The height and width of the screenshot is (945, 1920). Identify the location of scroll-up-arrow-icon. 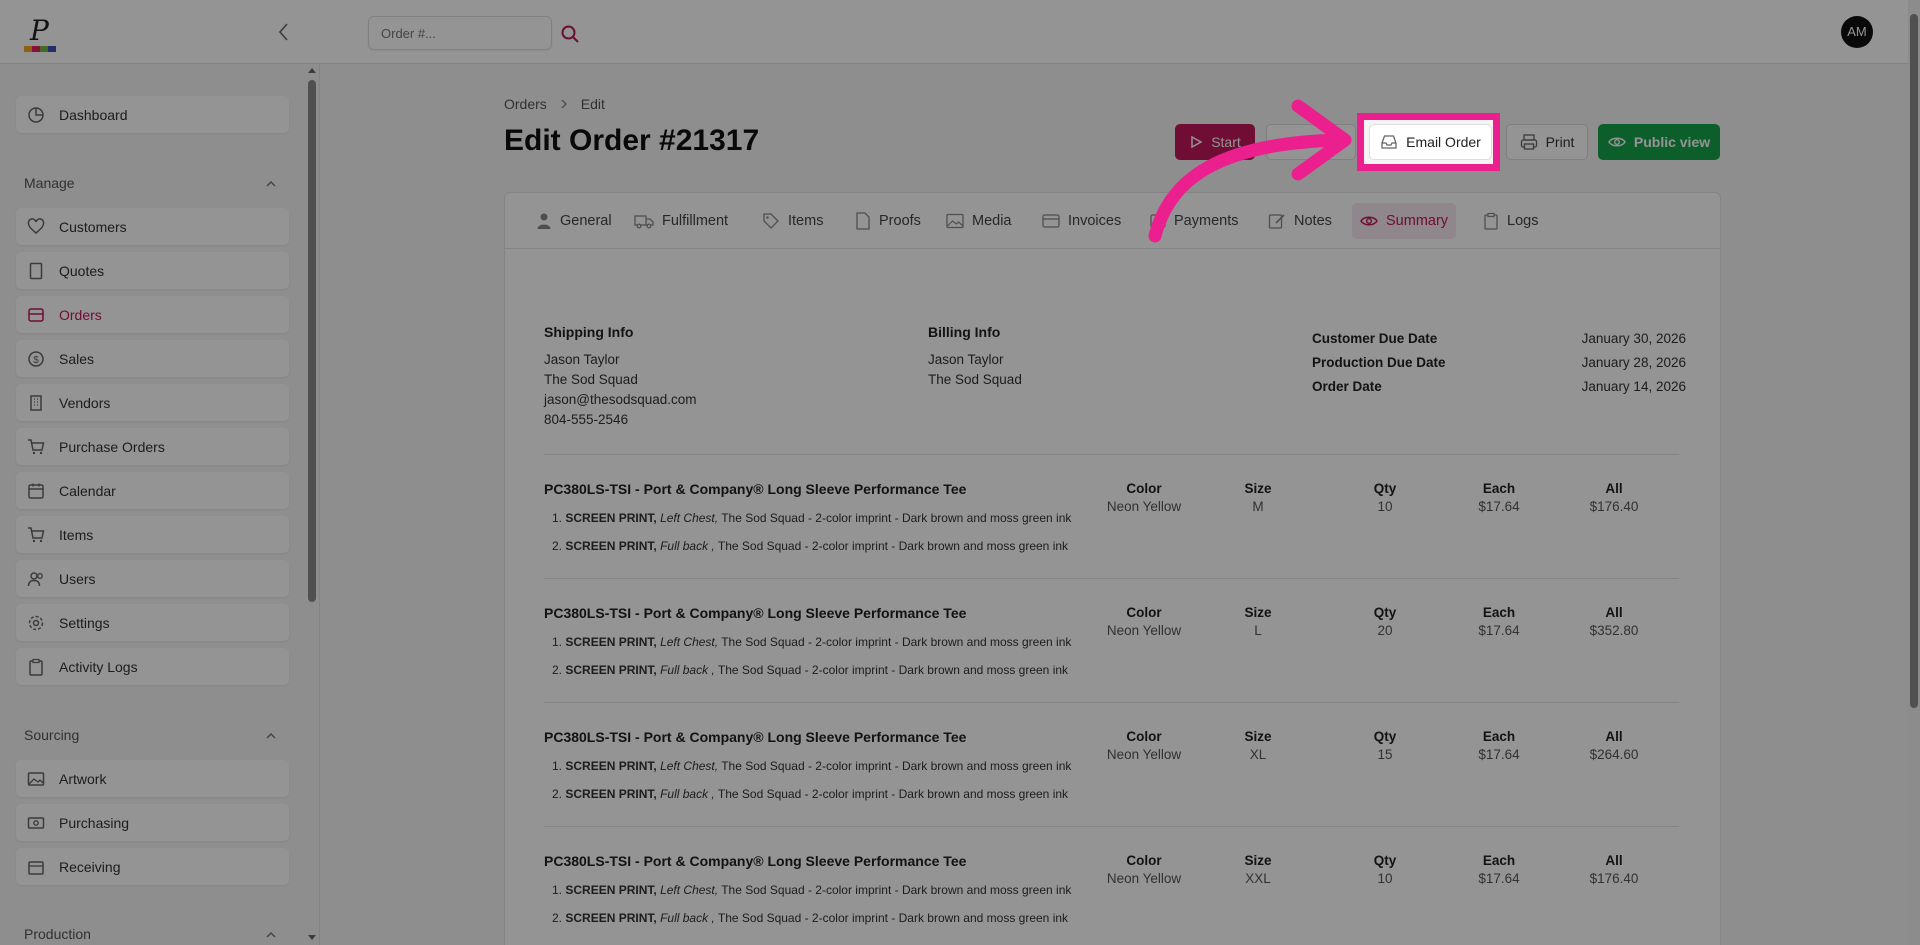
(312, 70).